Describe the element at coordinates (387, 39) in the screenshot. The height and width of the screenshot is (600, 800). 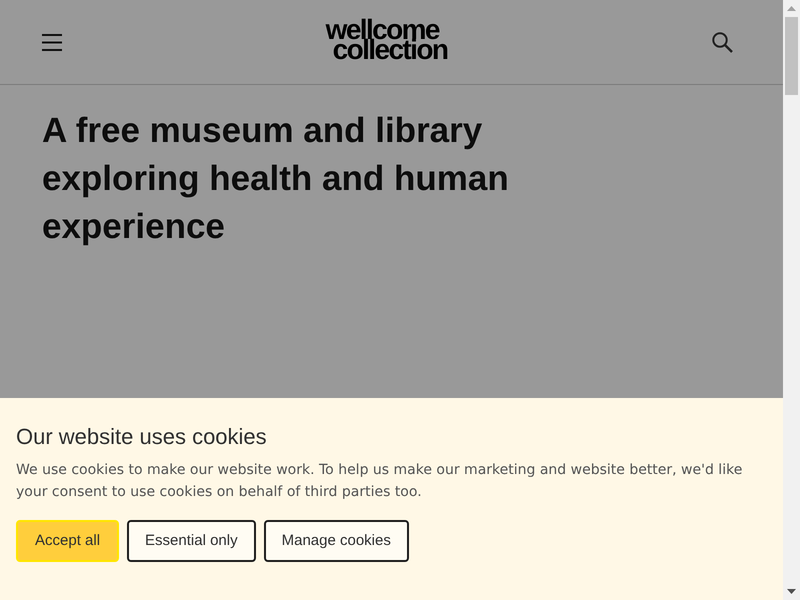
I see `site-logo: wellcome collection` at that location.